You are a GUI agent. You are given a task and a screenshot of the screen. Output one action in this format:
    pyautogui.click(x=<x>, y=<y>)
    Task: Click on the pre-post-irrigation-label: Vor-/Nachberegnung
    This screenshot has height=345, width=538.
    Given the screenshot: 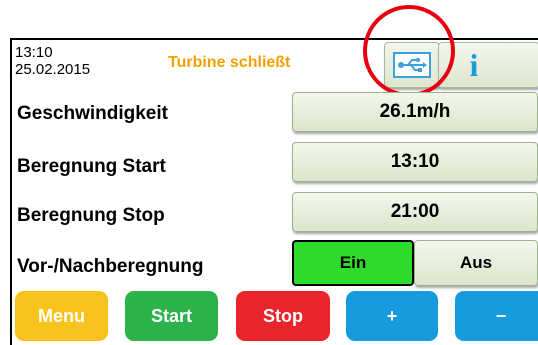 What is the action you would take?
    pyautogui.click(x=110, y=266)
    